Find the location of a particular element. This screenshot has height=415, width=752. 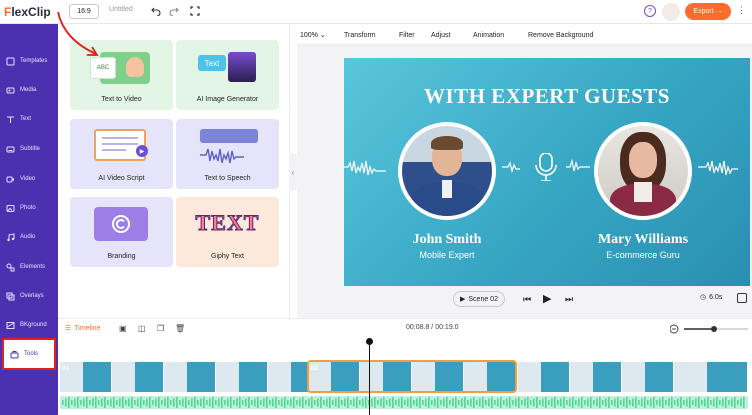

sidebar-item-label: BKground is located at coordinates (33, 325).